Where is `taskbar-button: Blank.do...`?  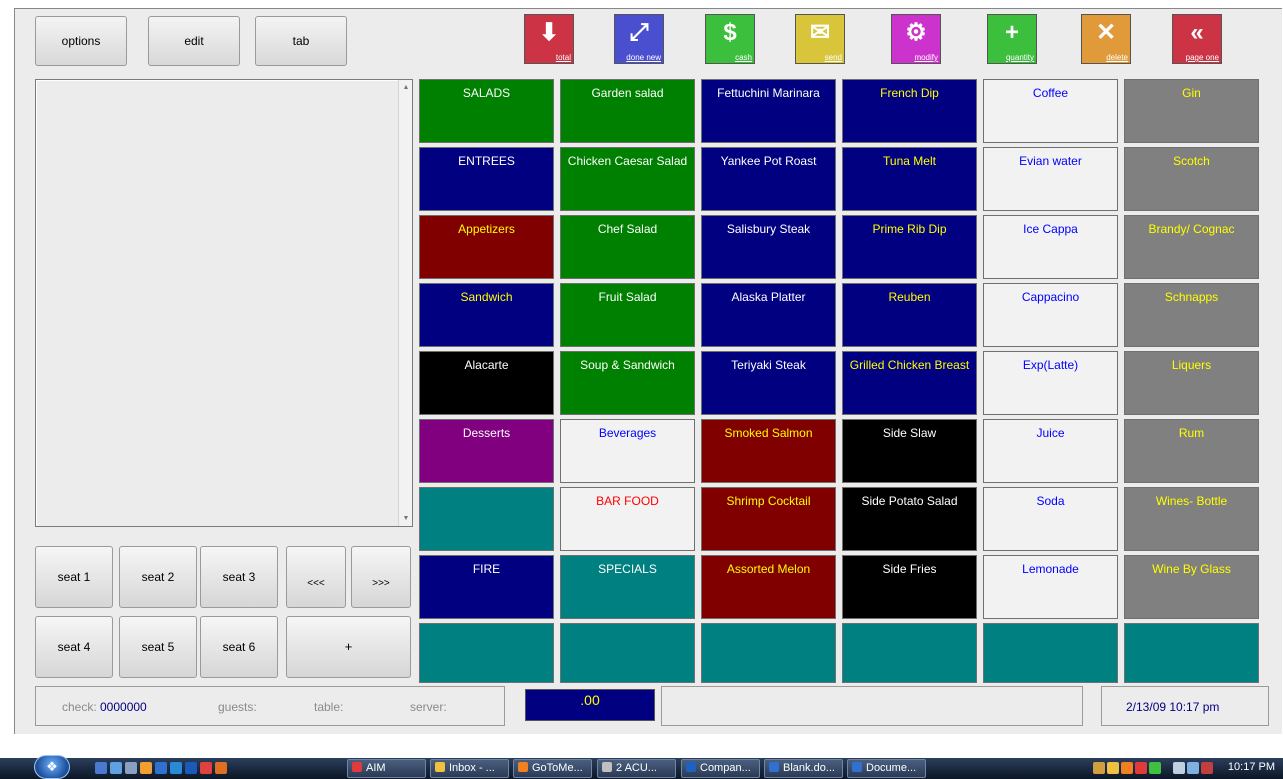 taskbar-button: Blank.do... is located at coordinates (803, 768).